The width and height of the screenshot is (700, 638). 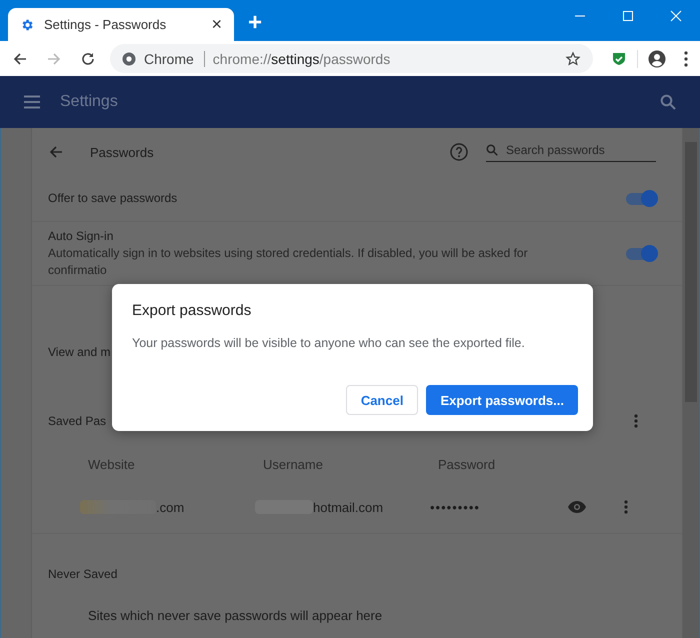 I want to click on section-title: Never Saved, so click(x=83, y=574).